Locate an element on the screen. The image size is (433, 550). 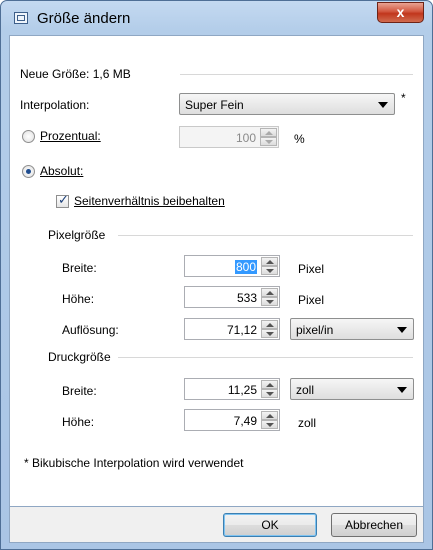
ok-button: OK is located at coordinates (270, 525).